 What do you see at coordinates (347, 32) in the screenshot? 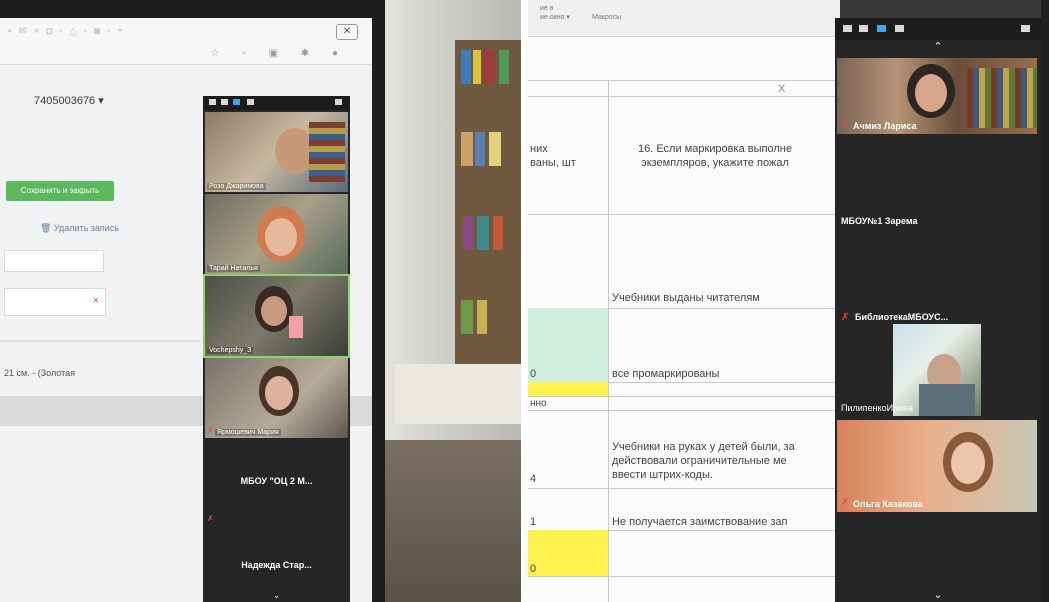
I see `close-icon: ✕` at bounding box center [347, 32].